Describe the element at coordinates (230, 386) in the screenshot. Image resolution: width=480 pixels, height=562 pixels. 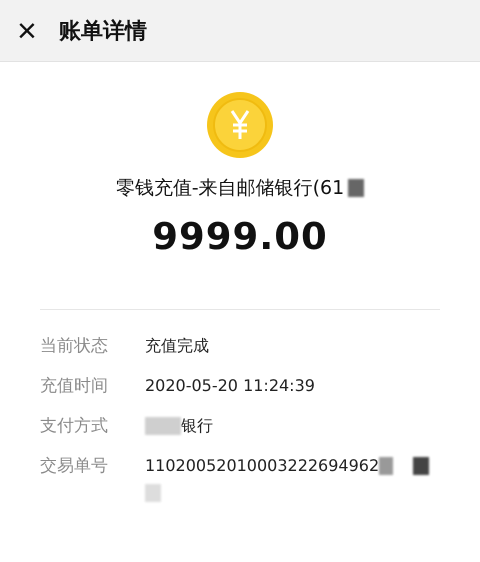
I see `detail-value: 2020-05-20 11:24:39` at that location.